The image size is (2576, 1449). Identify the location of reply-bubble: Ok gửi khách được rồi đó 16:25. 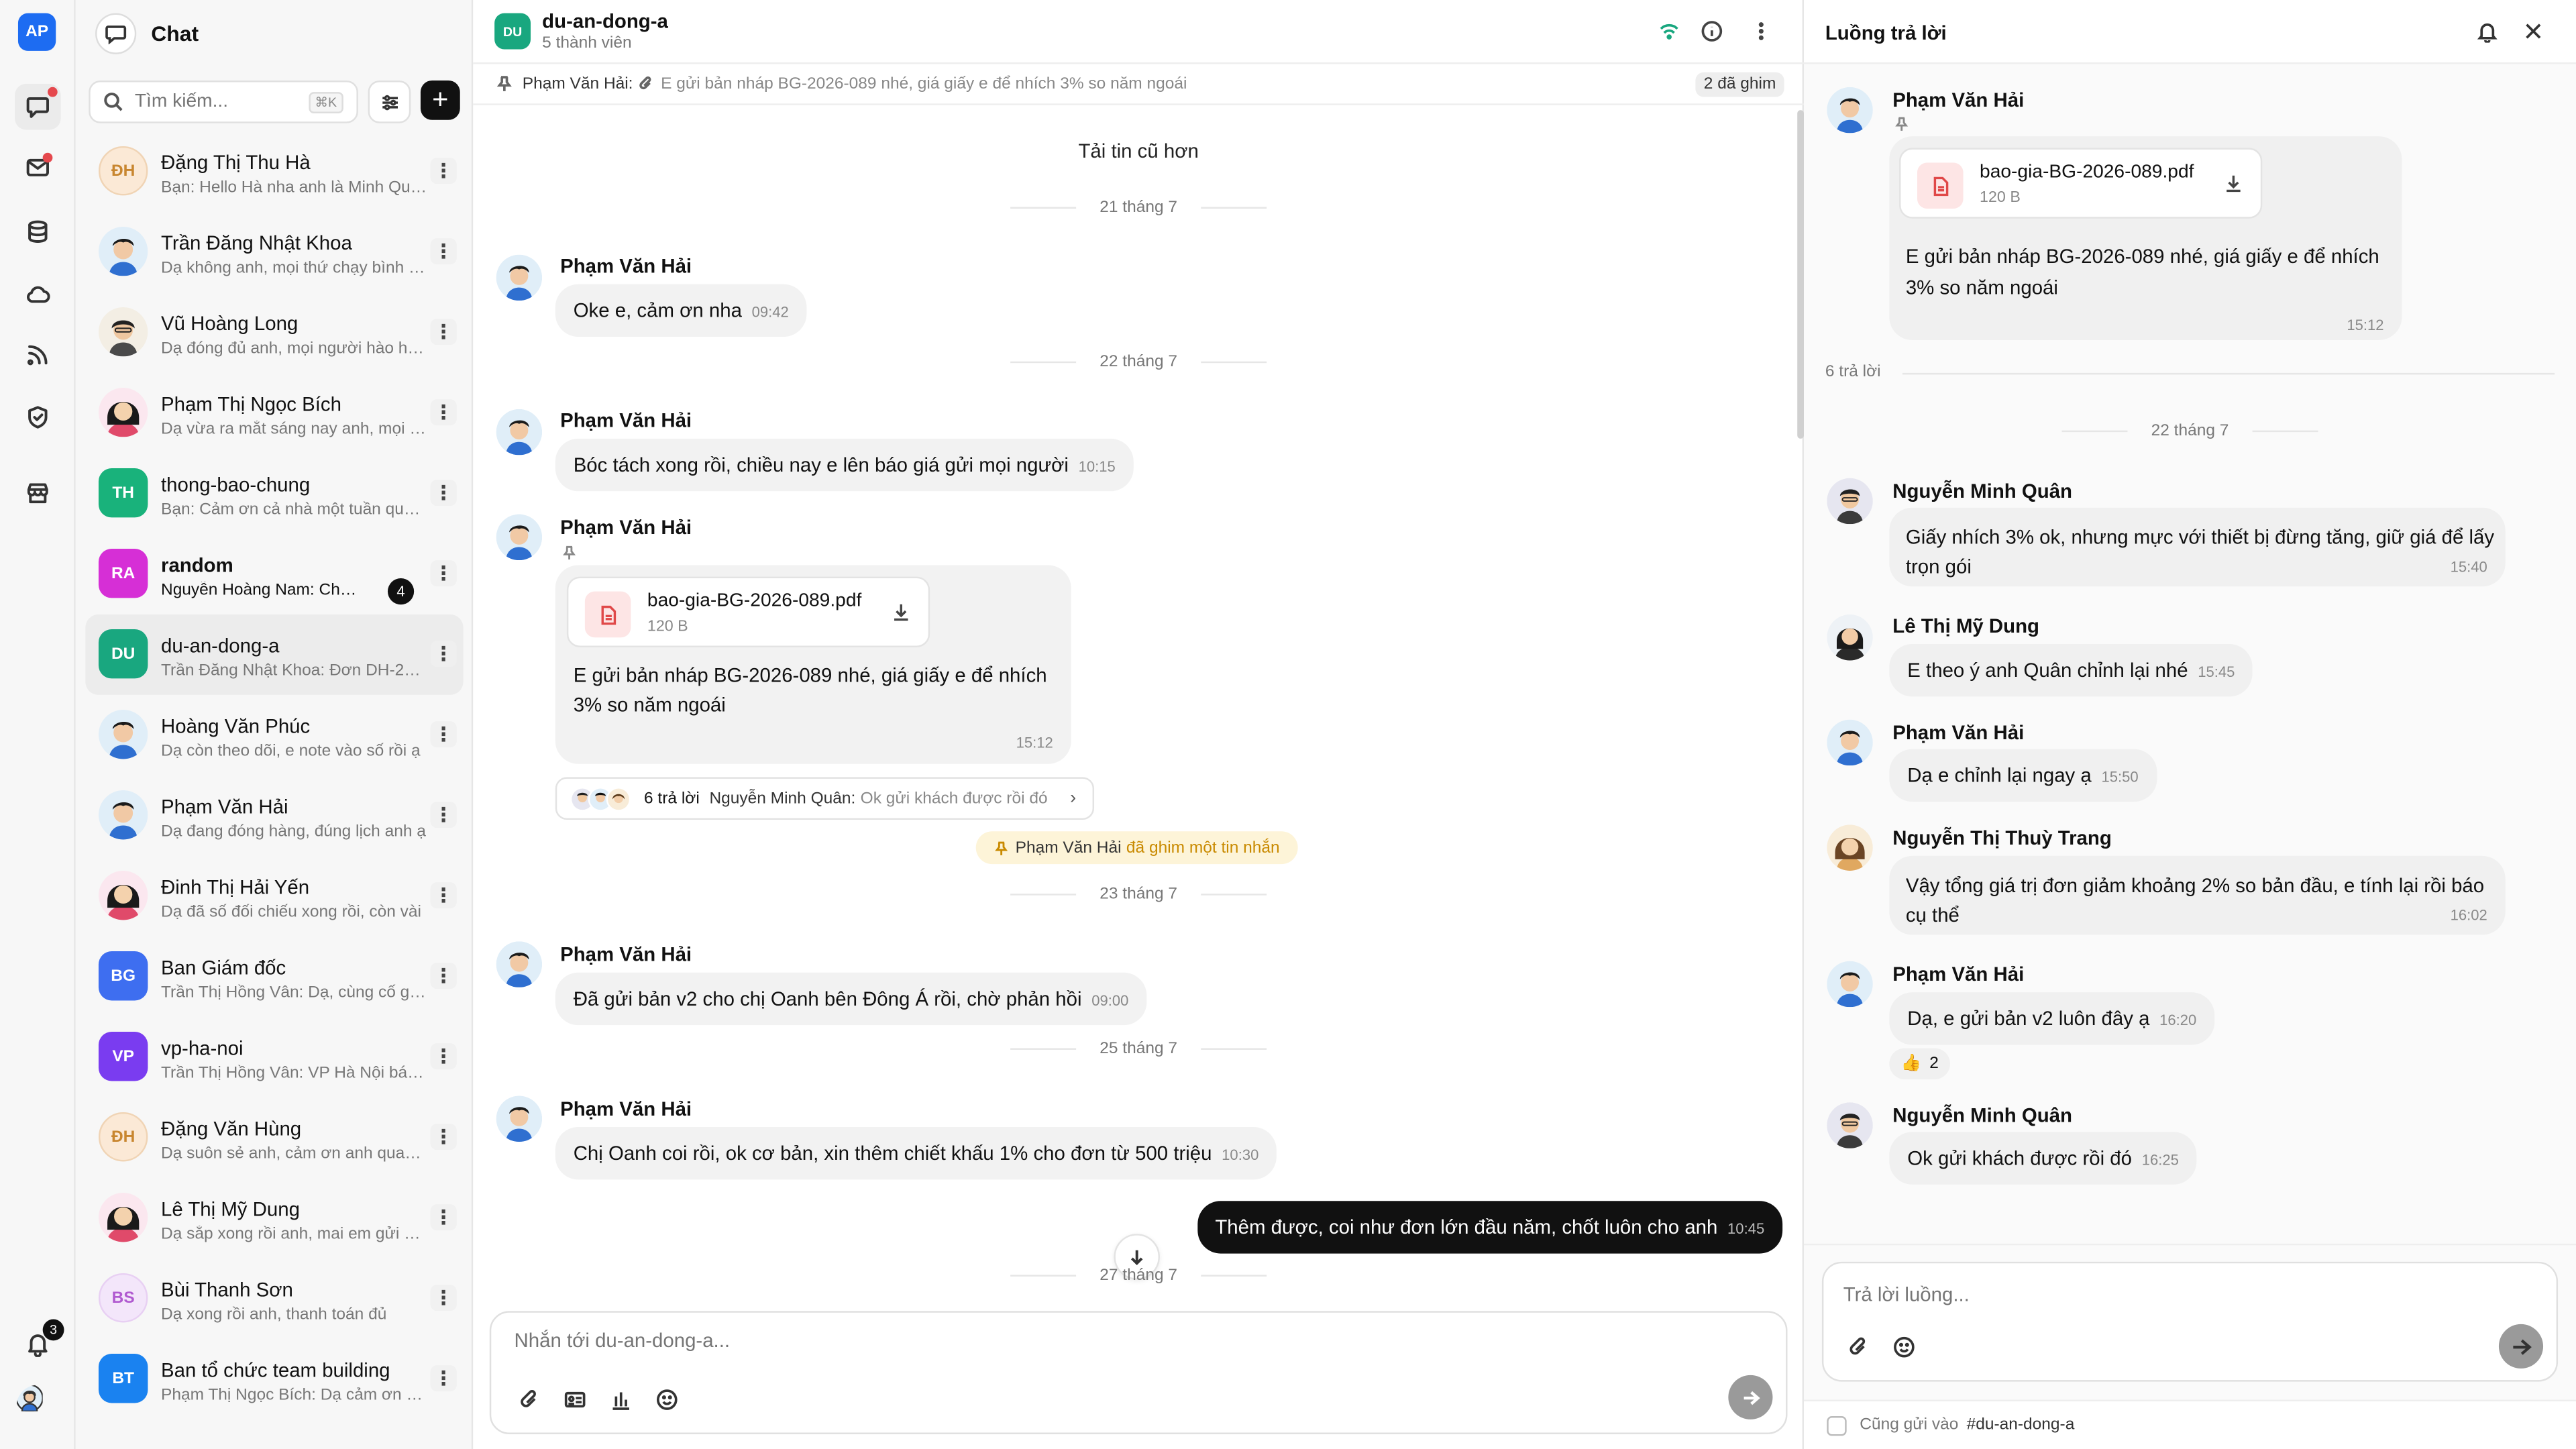
(2043, 1158).